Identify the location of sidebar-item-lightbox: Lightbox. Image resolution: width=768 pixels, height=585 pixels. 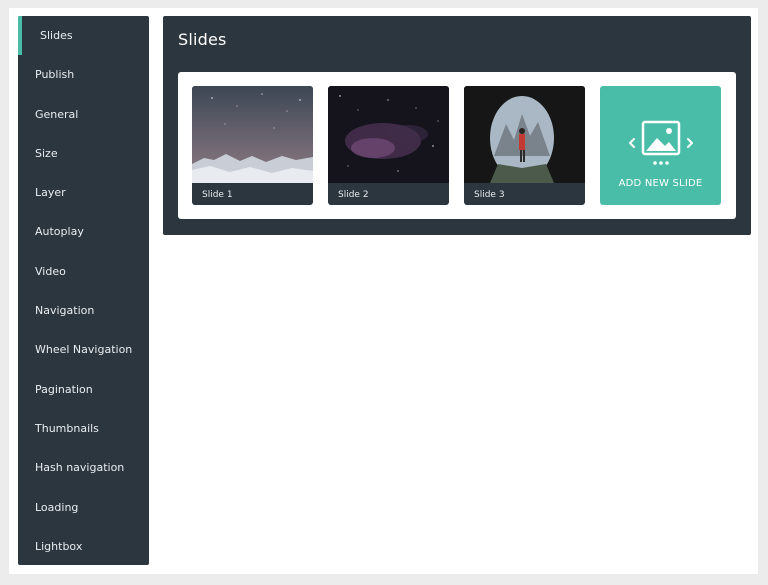
(83, 546).